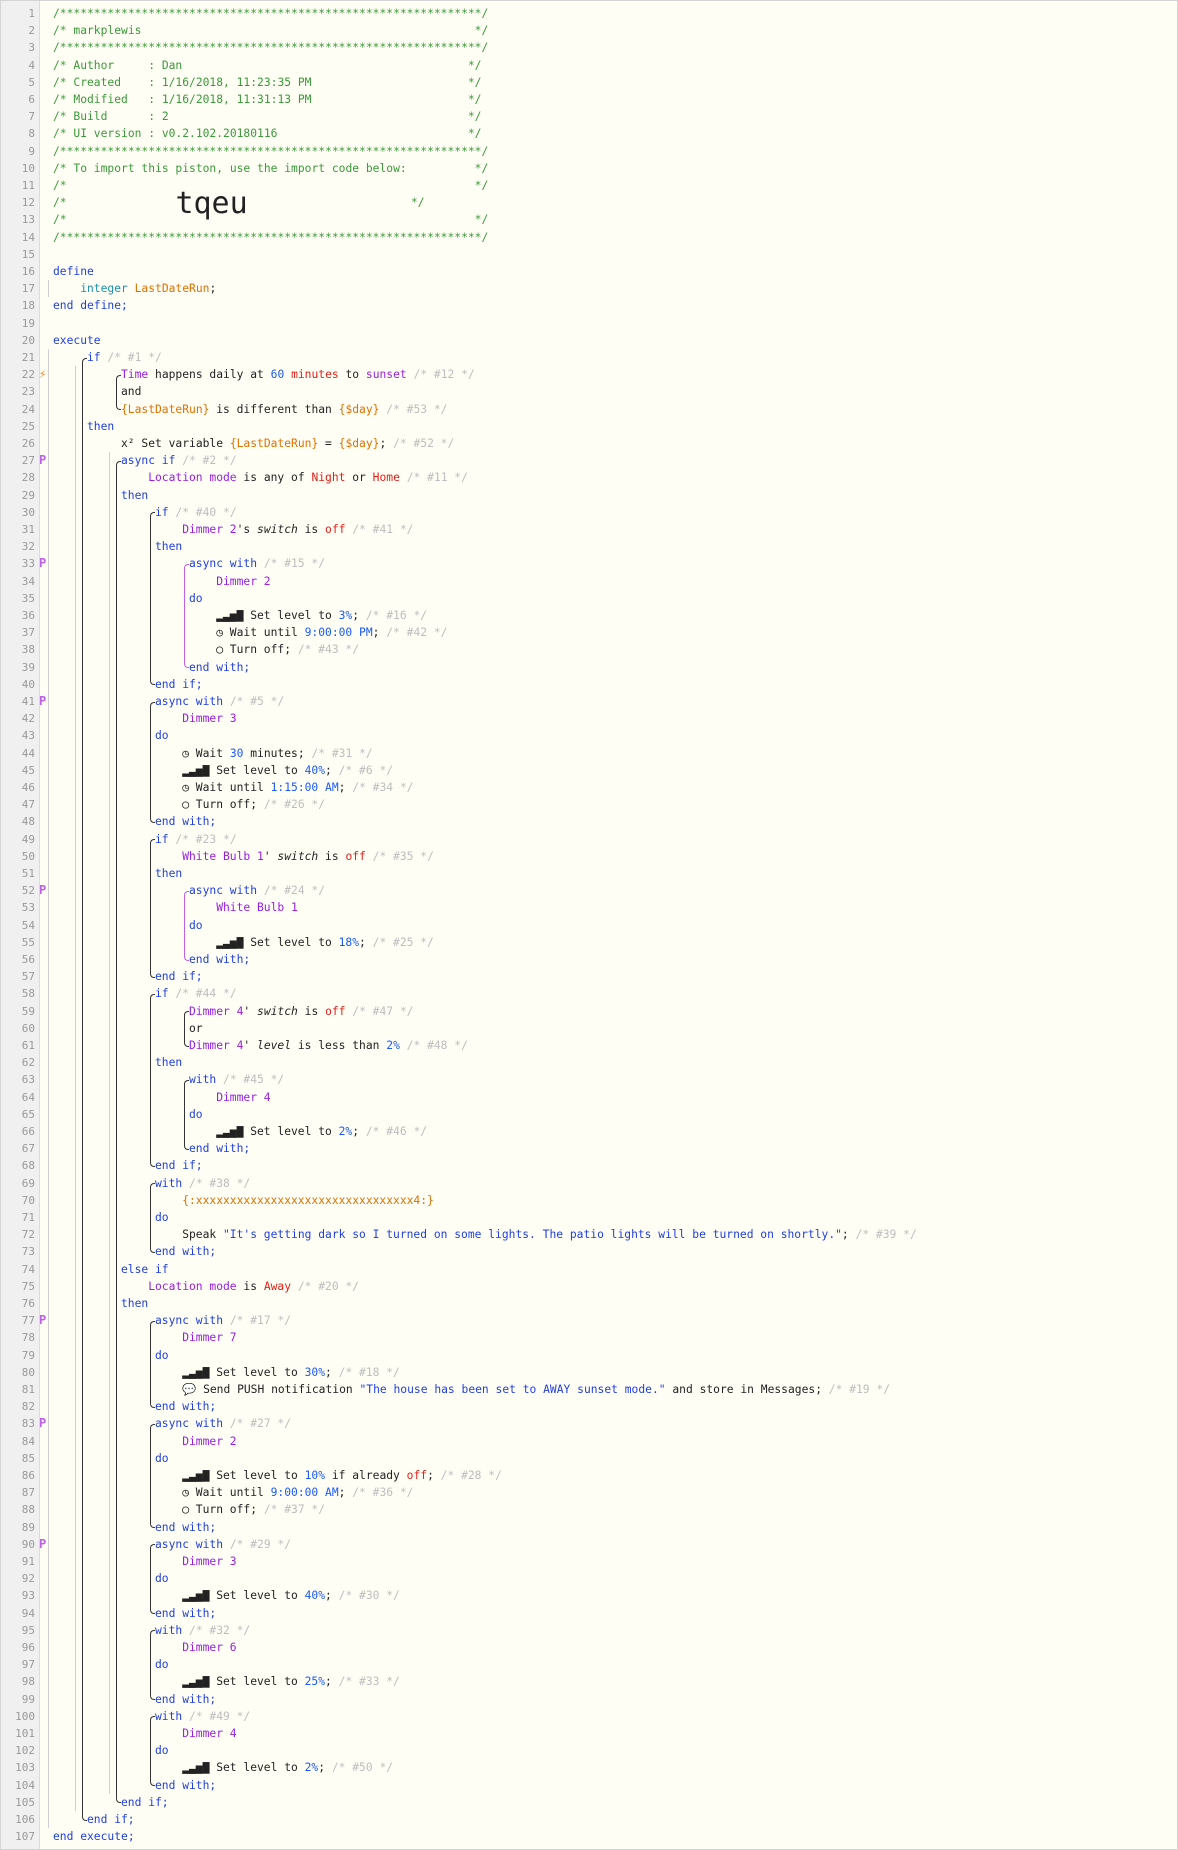 This screenshot has width=1178, height=1850. I want to click on line-number: 106, so click(25, 1819).